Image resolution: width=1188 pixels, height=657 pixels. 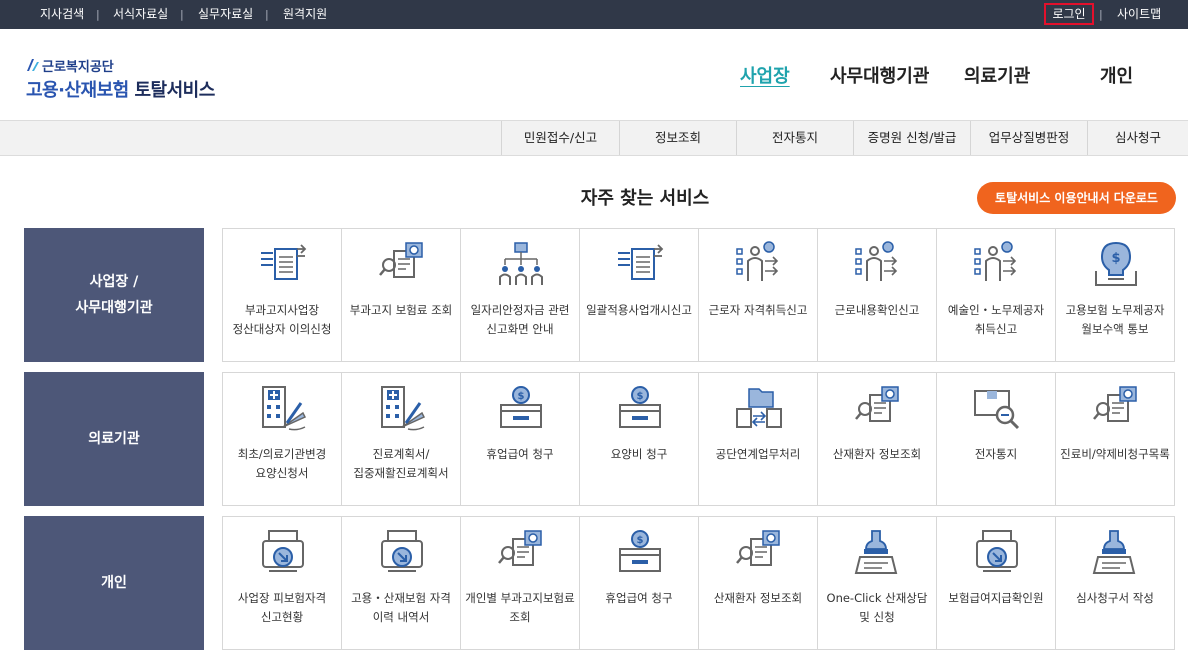 I want to click on practice-library-link: 실무자료실, so click(x=225, y=14).